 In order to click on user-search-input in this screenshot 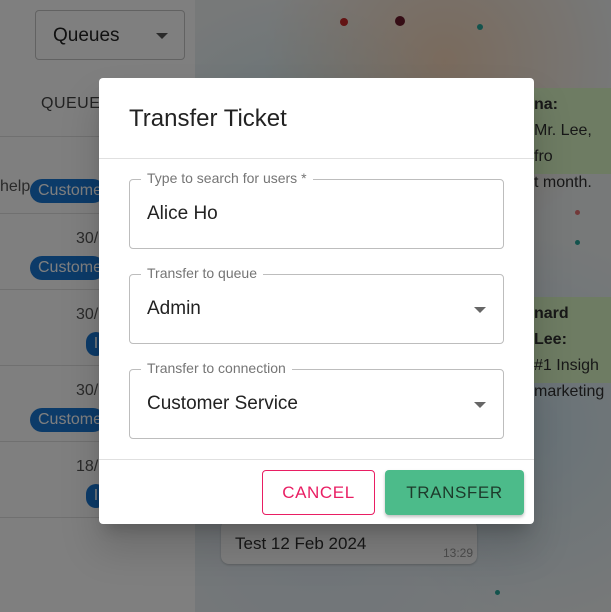, I will do `click(317, 214)`.